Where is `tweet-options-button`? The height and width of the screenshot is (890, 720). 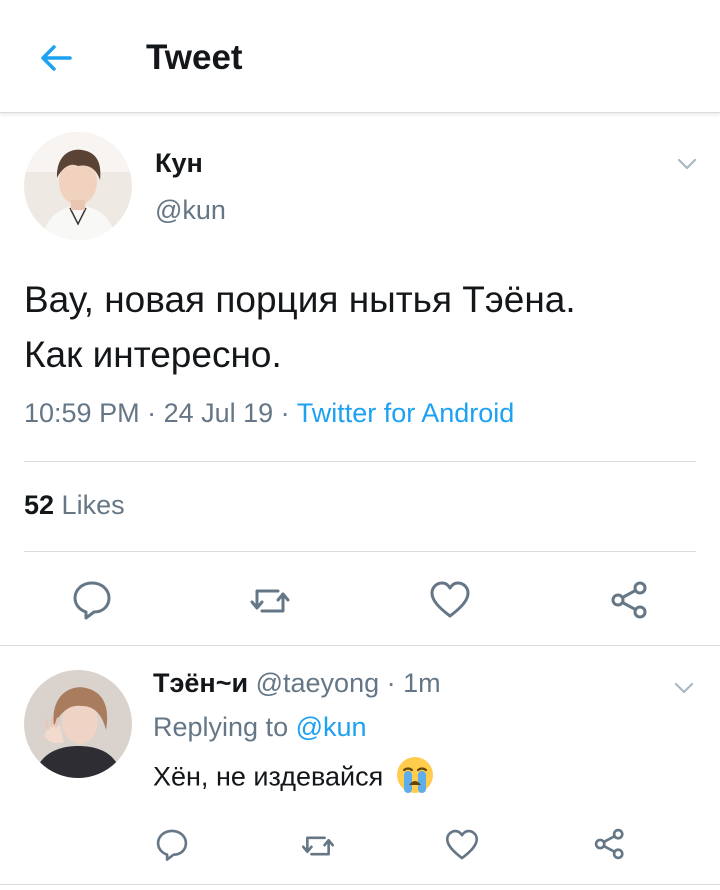
tweet-options-button is located at coordinates (687, 164).